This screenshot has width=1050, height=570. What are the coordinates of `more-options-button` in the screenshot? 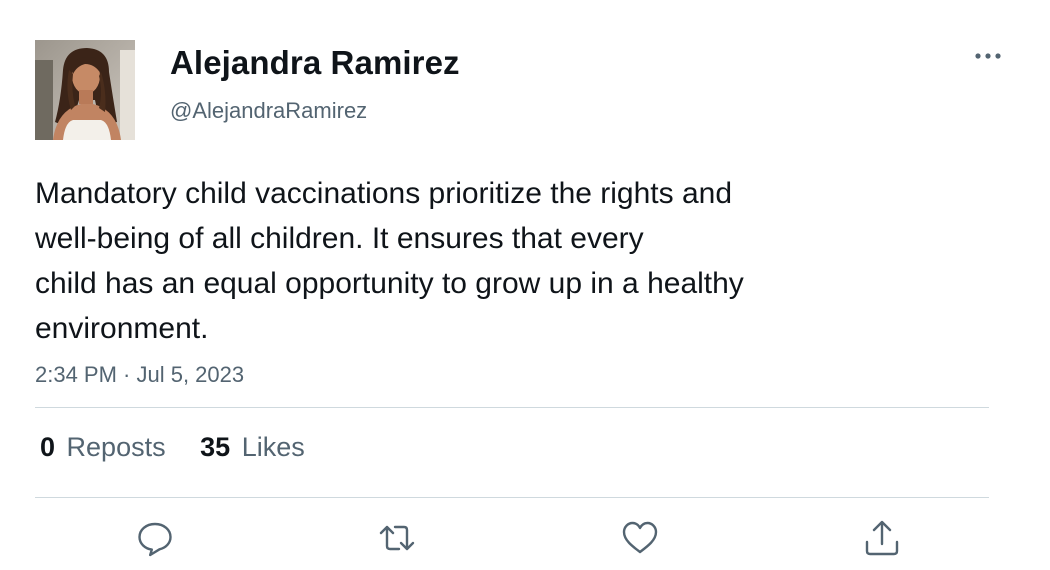 It's located at (988, 56).